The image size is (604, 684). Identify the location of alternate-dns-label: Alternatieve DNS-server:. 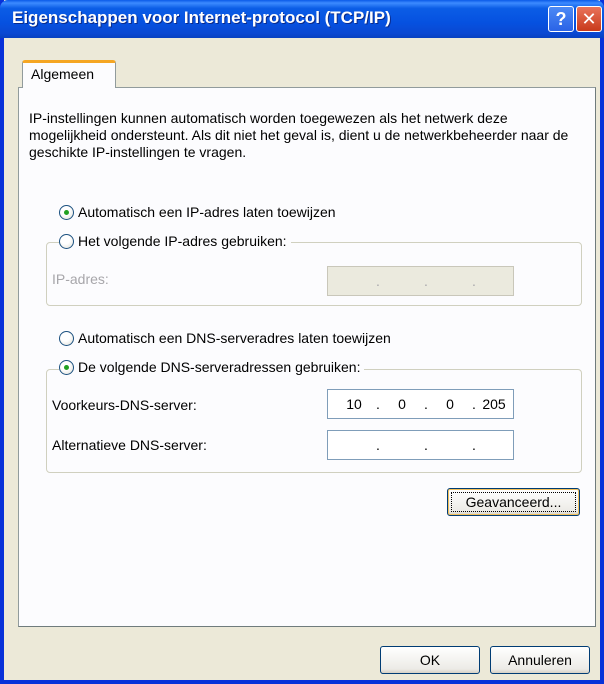
(129, 445).